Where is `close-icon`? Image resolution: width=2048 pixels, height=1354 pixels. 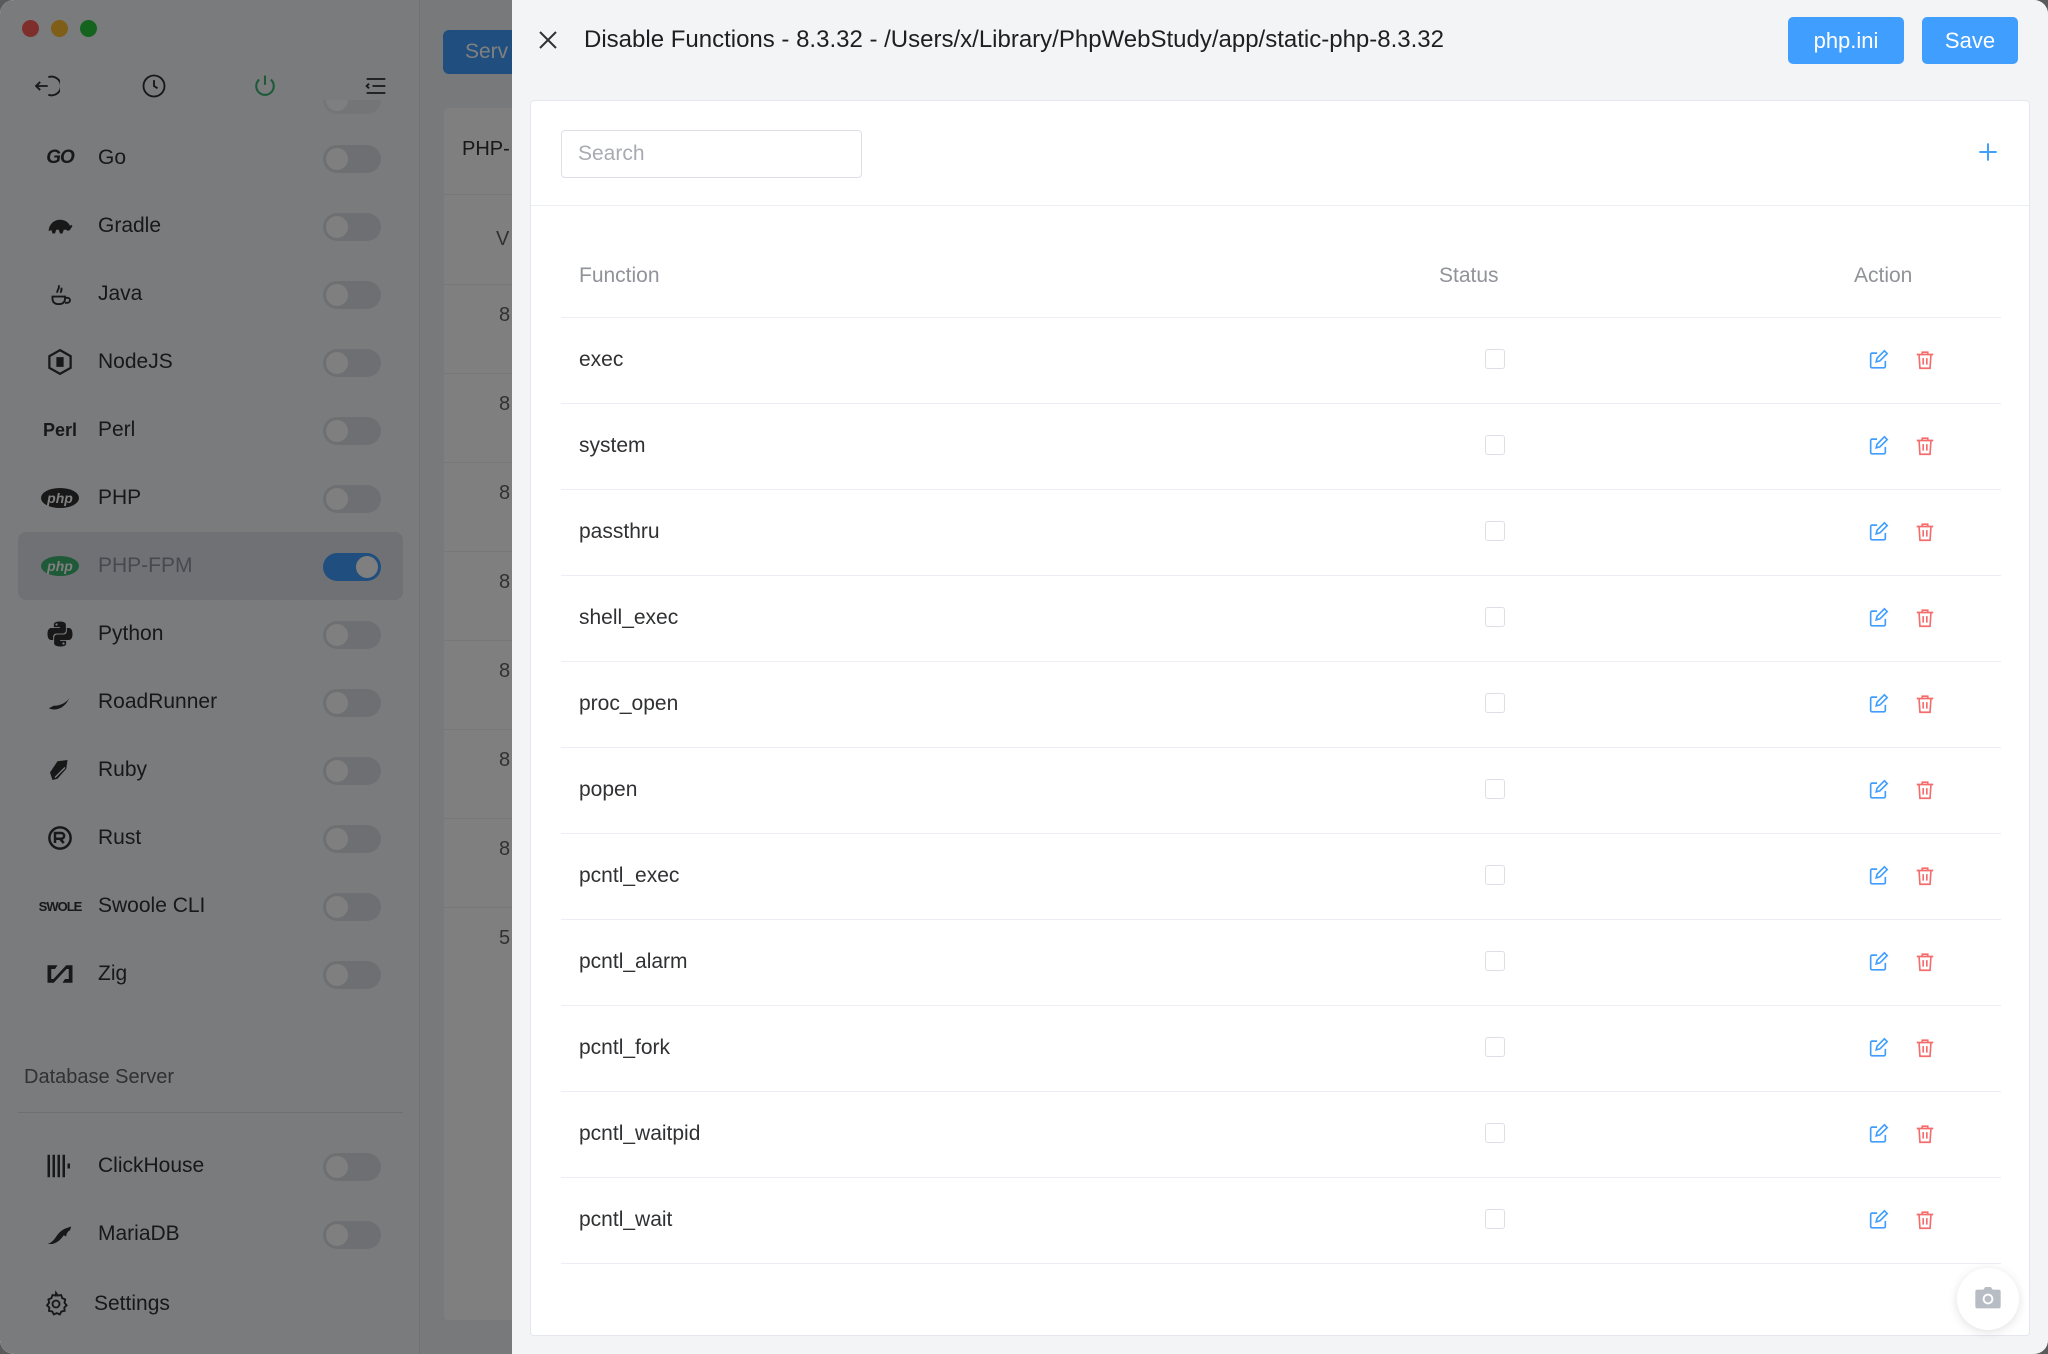
close-icon is located at coordinates (548, 40).